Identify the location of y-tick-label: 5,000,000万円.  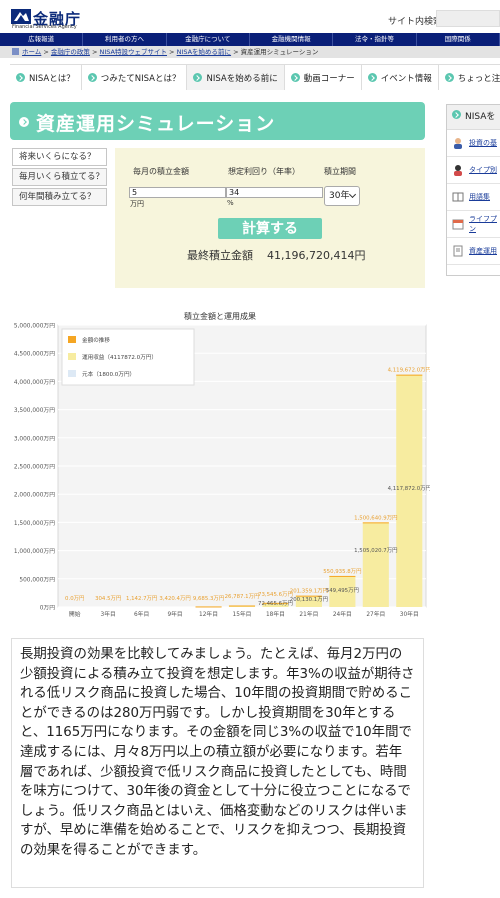
(34, 326).